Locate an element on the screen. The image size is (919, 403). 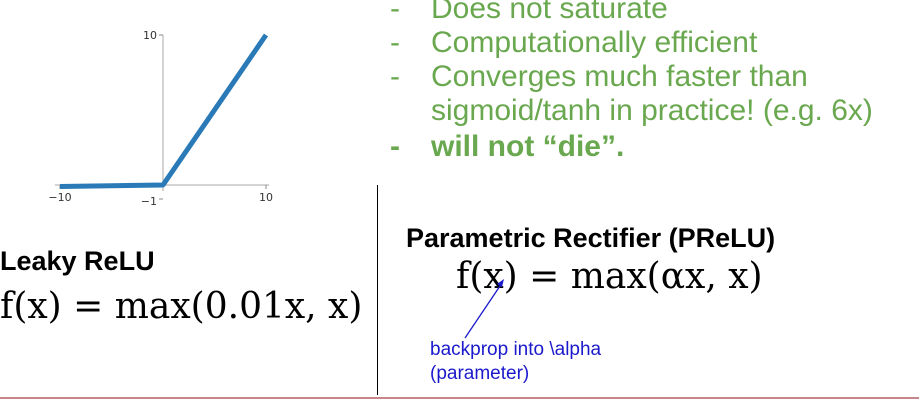
leaky-relu-chart: −10 10 10 −1 is located at coordinates (160, 118).